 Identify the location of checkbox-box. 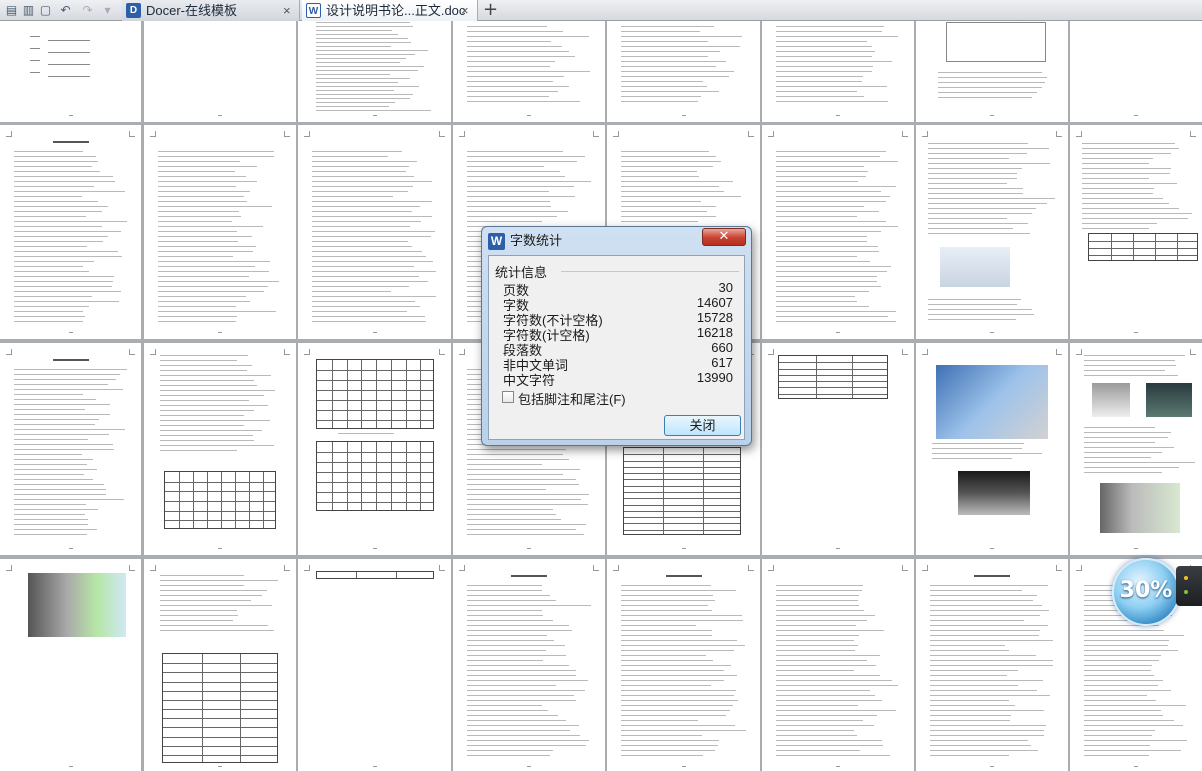
(508, 397).